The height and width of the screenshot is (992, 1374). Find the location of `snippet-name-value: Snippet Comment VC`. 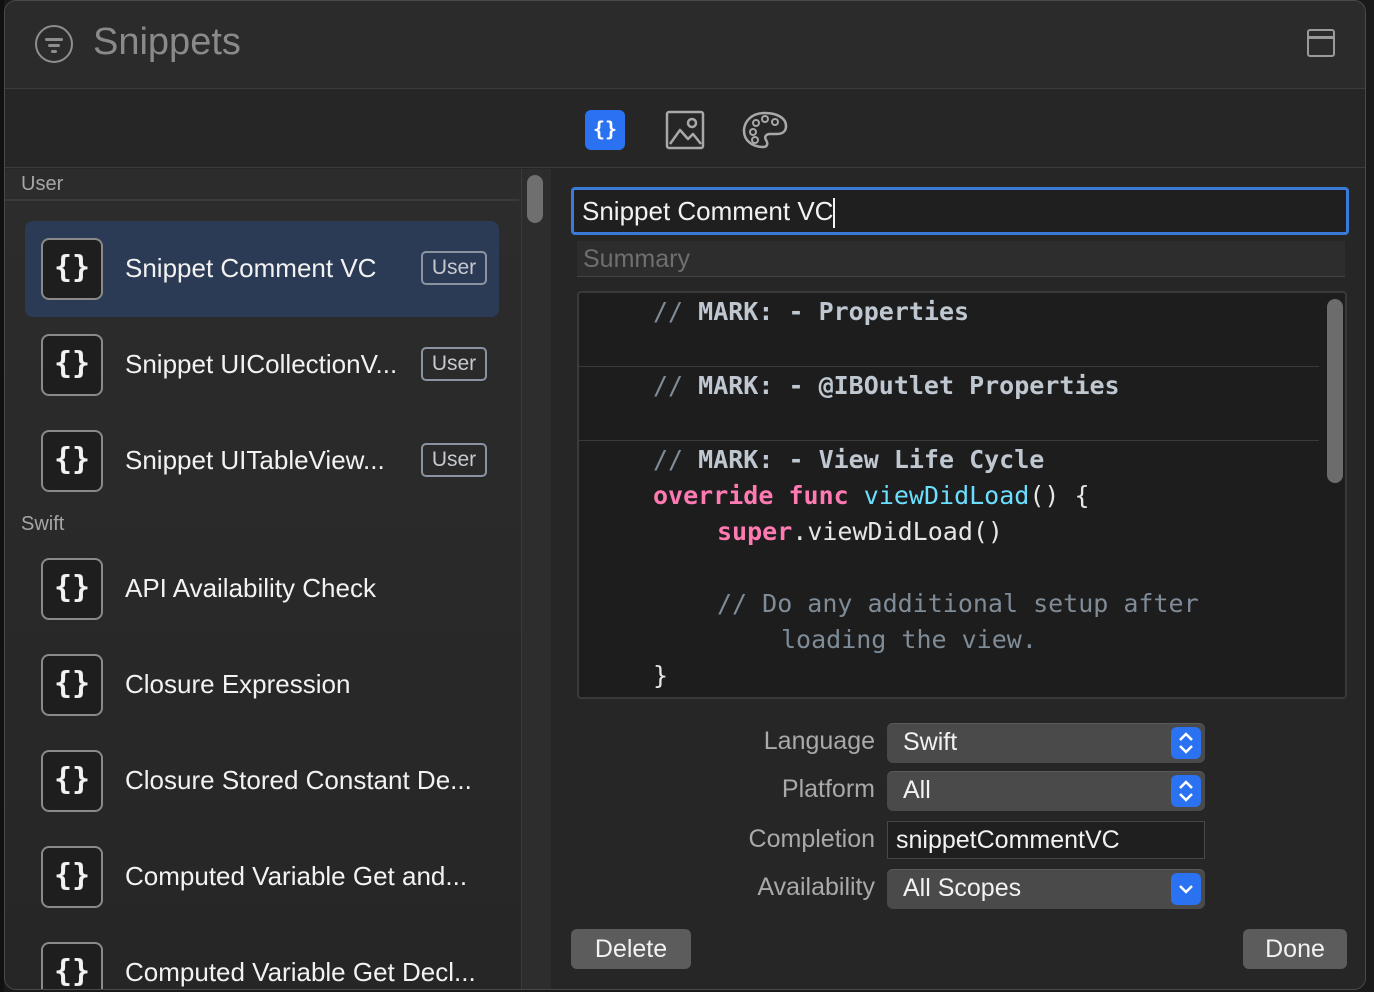

snippet-name-value: Snippet Comment VC is located at coordinates (708, 211).